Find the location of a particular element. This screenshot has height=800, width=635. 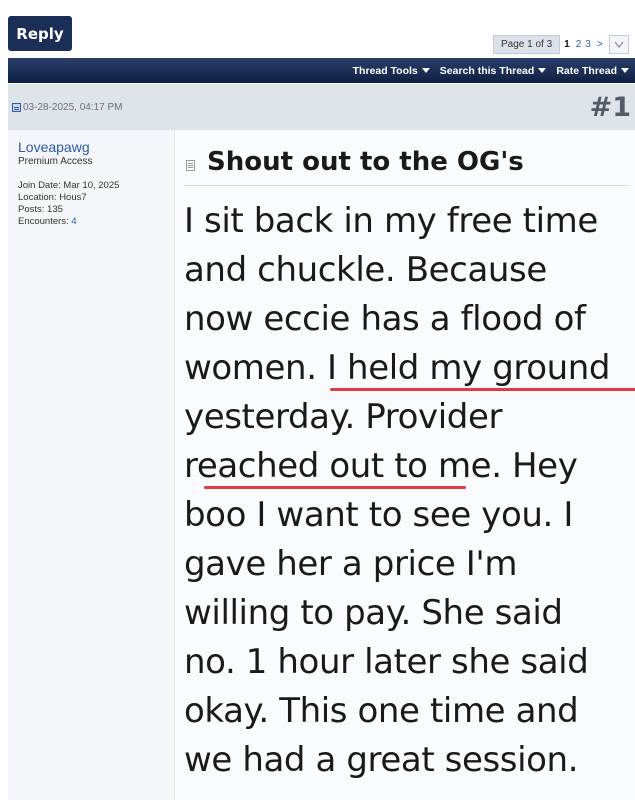

post-title-row: Shout out to the OG's is located at coordinates (406, 164).